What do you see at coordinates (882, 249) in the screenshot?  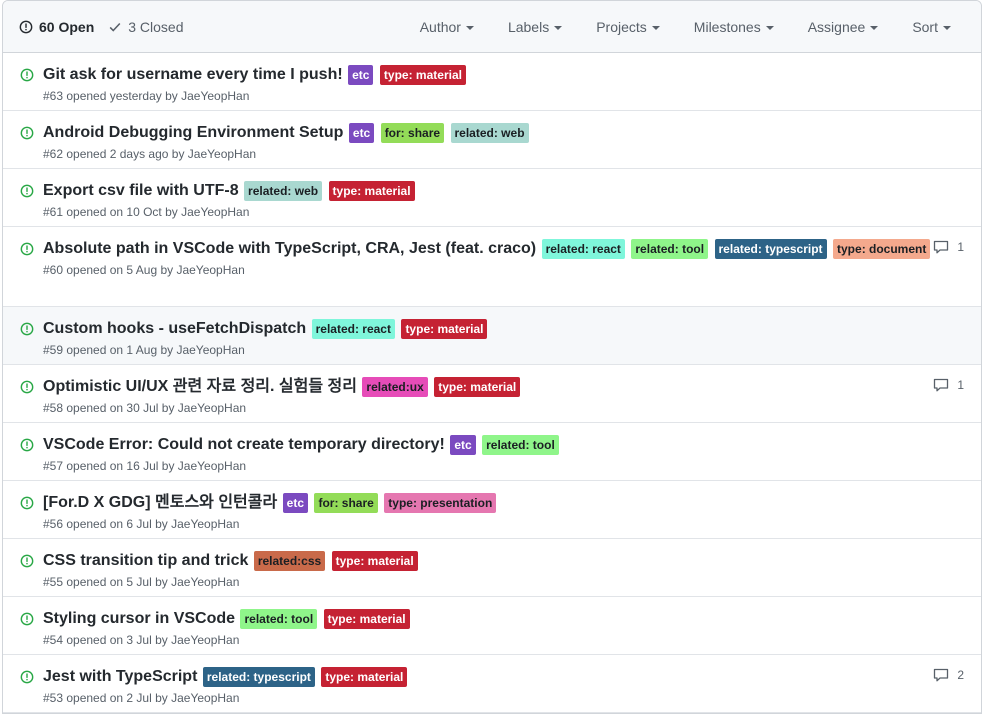 I see `issue-label: type: document` at bounding box center [882, 249].